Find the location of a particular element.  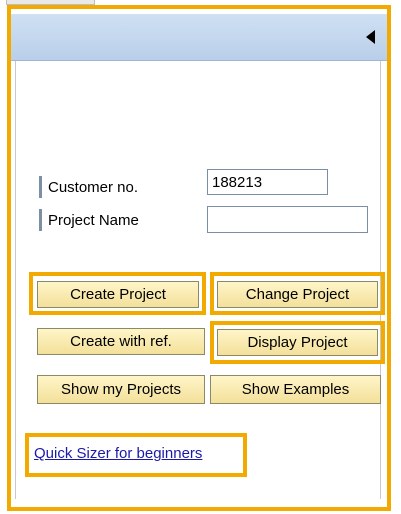

create-with-ref-button: Create with ref. is located at coordinates (121, 341).